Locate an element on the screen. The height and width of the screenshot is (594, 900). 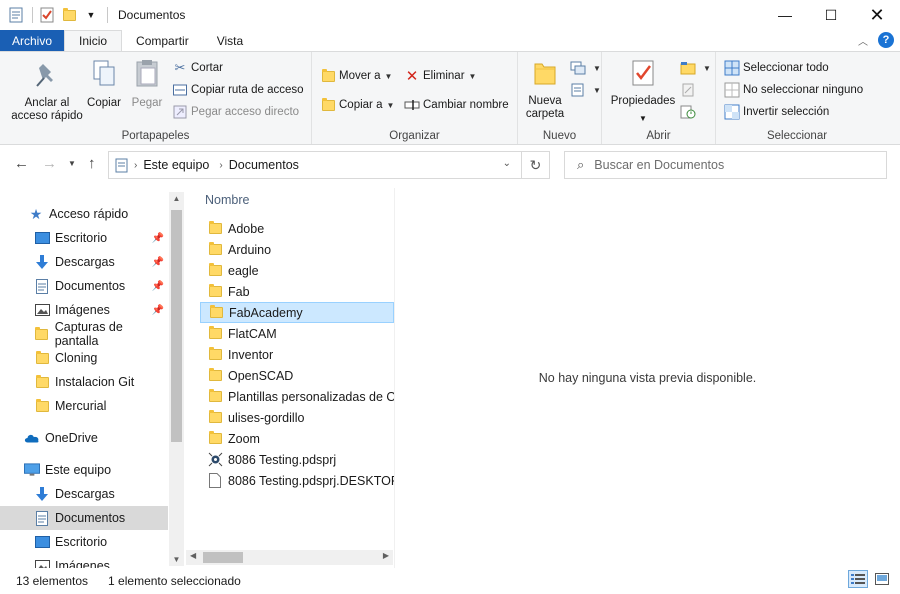
tab-archivo: Archivo is located at coordinates (32, 41).